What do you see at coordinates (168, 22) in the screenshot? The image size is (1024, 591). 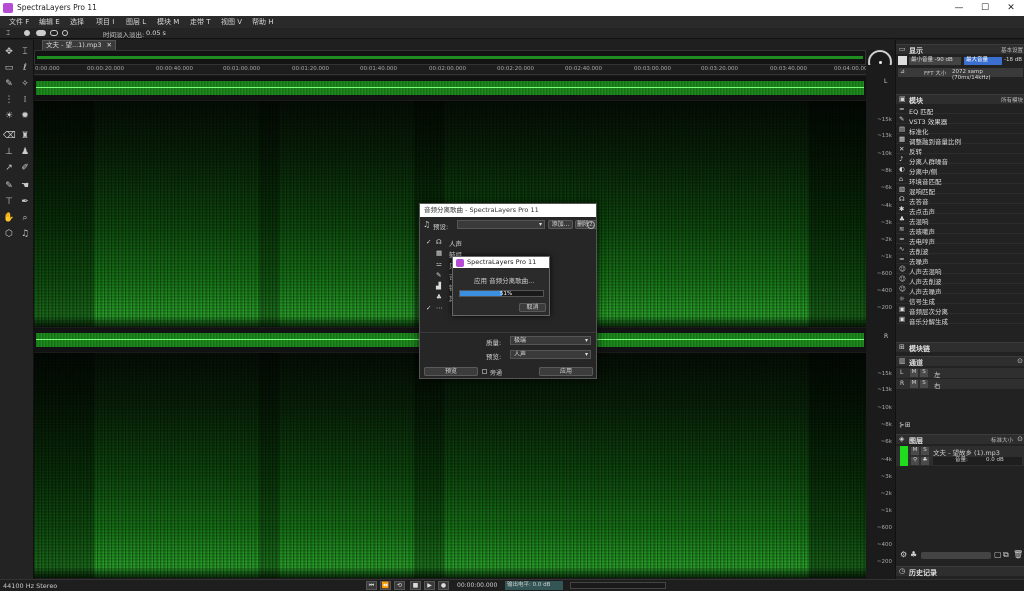 I see `menu-modules: 模块 M` at bounding box center [168, 22].